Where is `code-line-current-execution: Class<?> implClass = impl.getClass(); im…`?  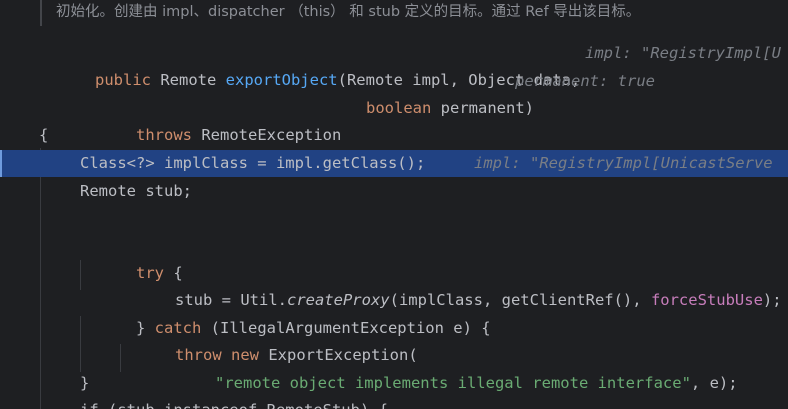
code-line-current-execution: Class<?> implClass = impl.getClass(); im… is located at coordinates (394, 163).